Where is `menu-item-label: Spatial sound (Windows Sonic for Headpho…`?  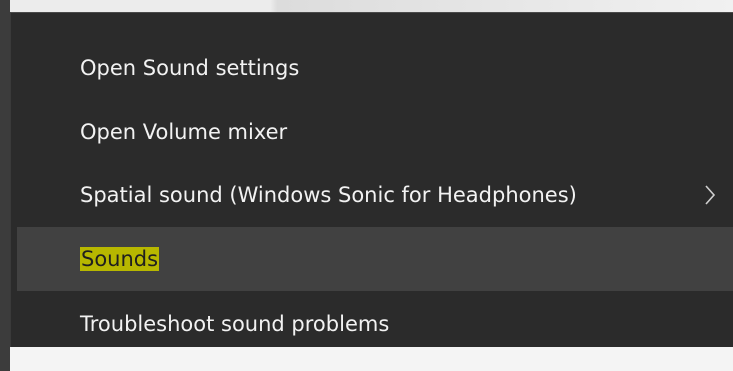
menu-item-label: Spatial sound (Windows Sonic for Headpho… is located at coordinates (328, 195).